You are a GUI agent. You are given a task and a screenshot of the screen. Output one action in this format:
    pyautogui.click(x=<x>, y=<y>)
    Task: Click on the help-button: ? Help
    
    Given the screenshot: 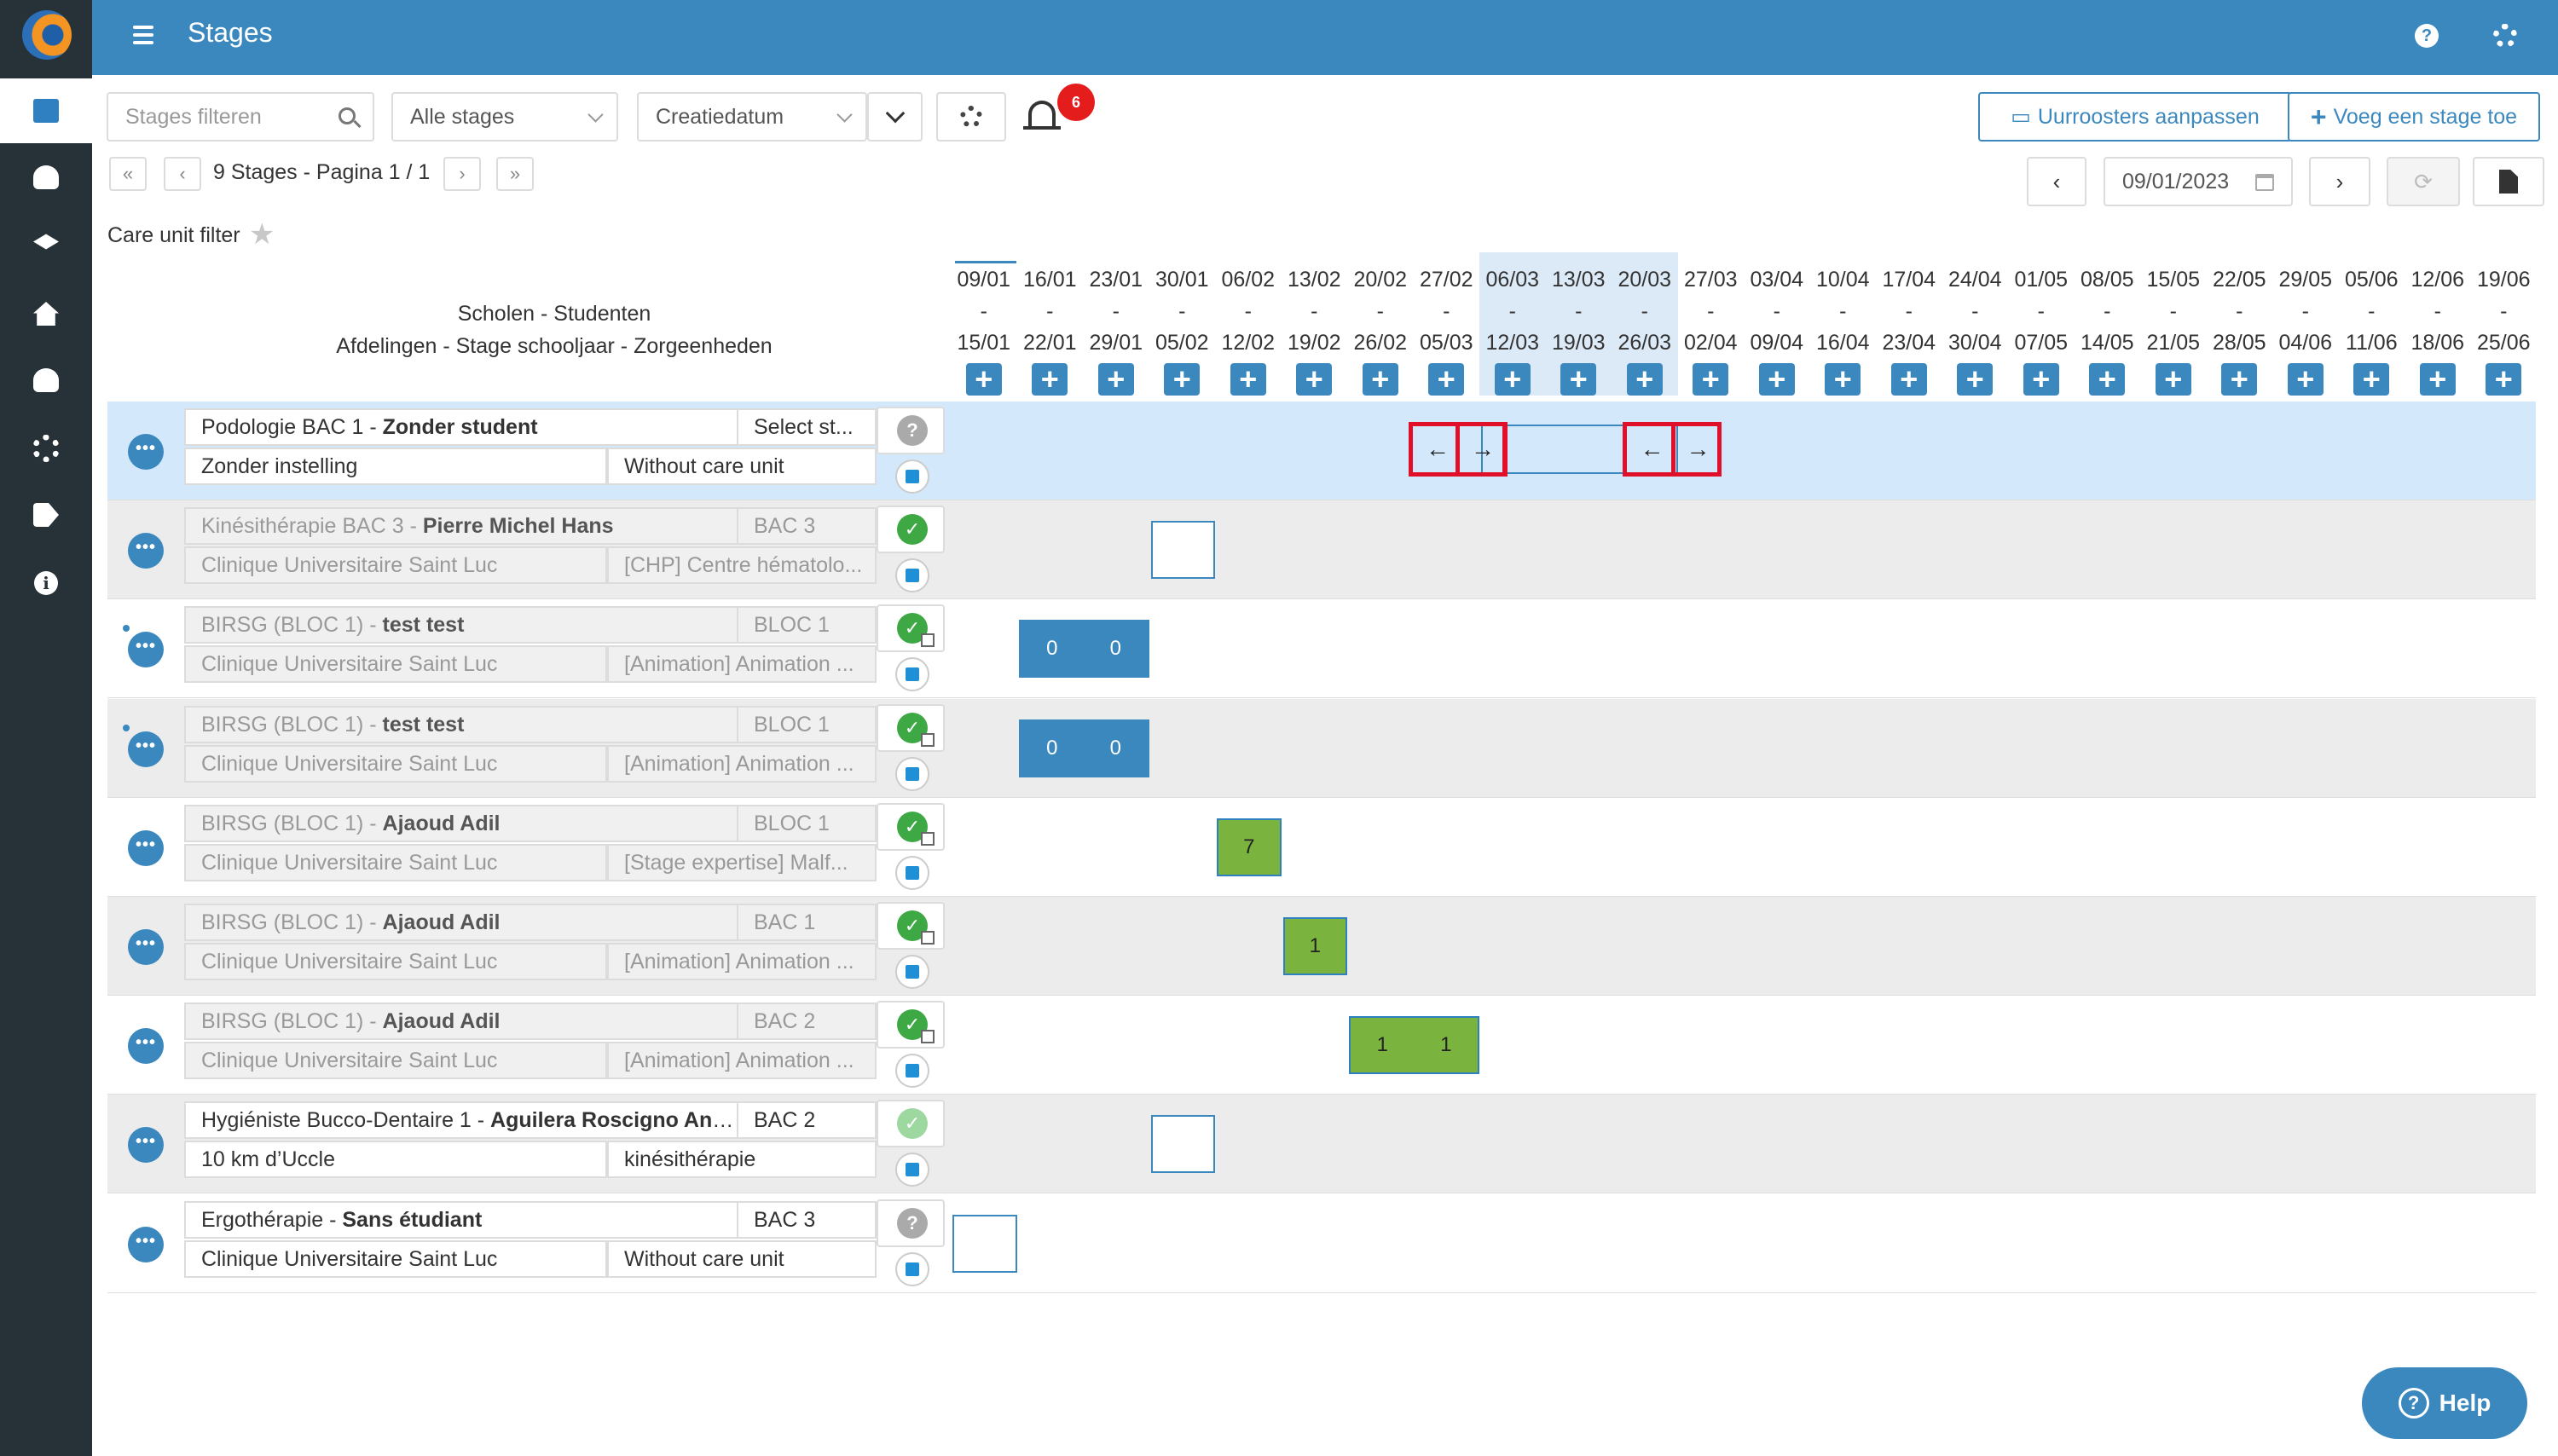 What is the action you would take?
    pyautogui.click(x=2444, y=1403)
    